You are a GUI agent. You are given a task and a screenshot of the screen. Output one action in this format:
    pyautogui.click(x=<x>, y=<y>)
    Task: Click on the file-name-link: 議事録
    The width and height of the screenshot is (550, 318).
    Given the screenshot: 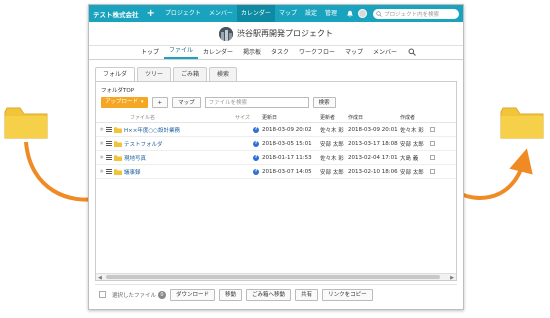 What is the action you would take?
    pyautogui.click(x=132, y=172)
    